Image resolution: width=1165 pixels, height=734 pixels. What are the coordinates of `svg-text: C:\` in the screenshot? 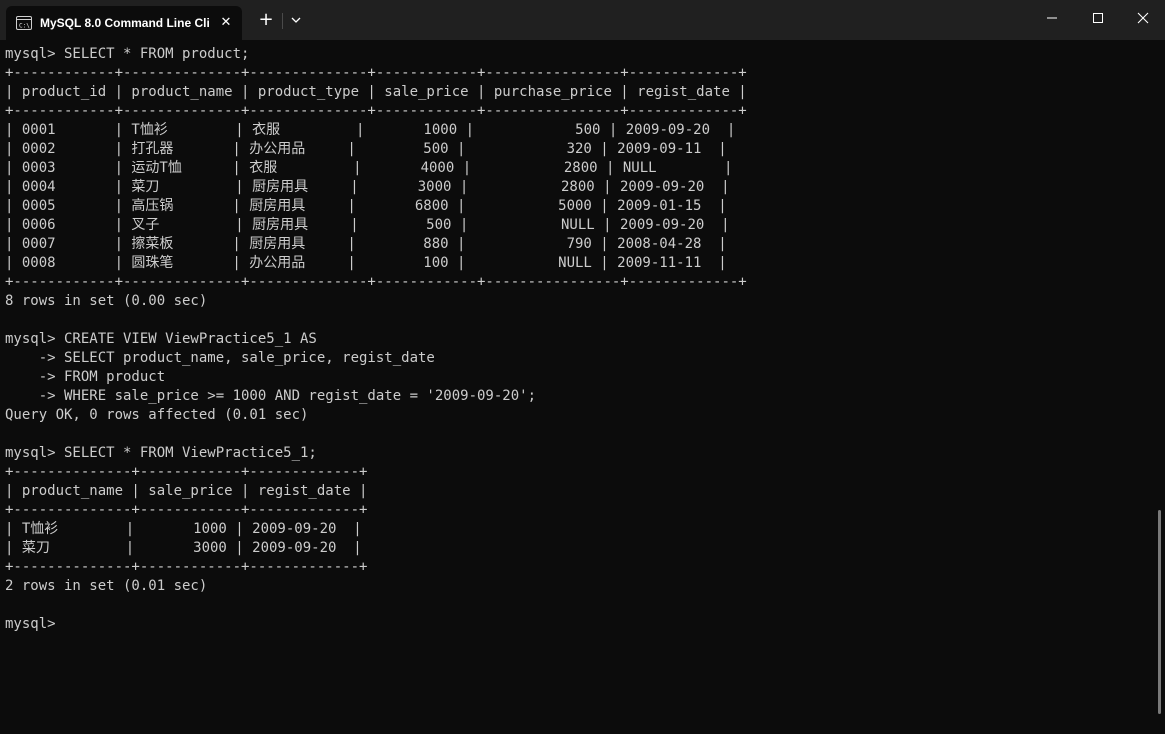 It's located at (24, 26).